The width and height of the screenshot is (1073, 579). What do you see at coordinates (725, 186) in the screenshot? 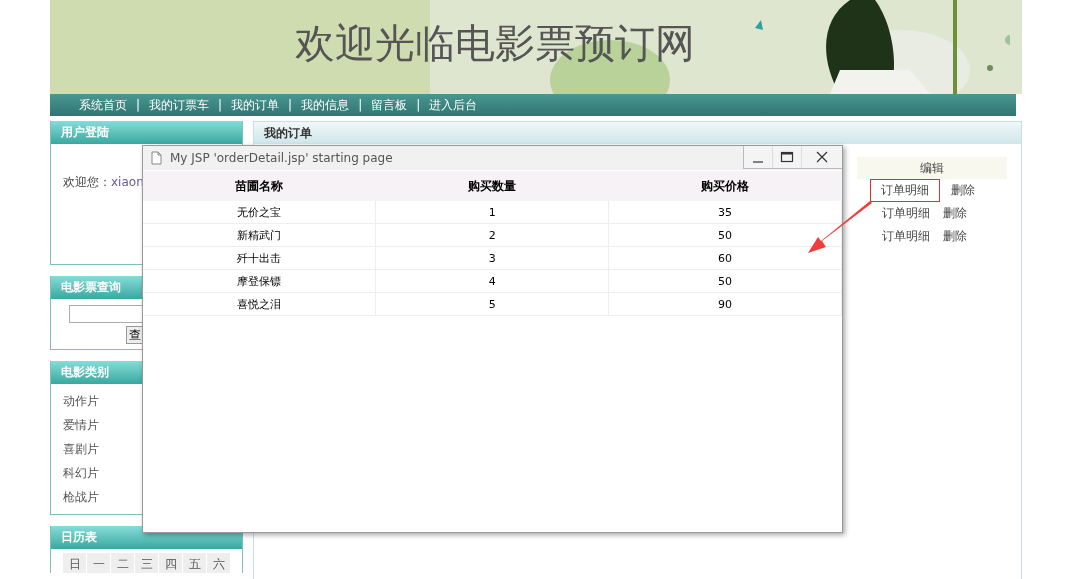
I see `column-header: 购买价格` at bounding box center [725, 186].